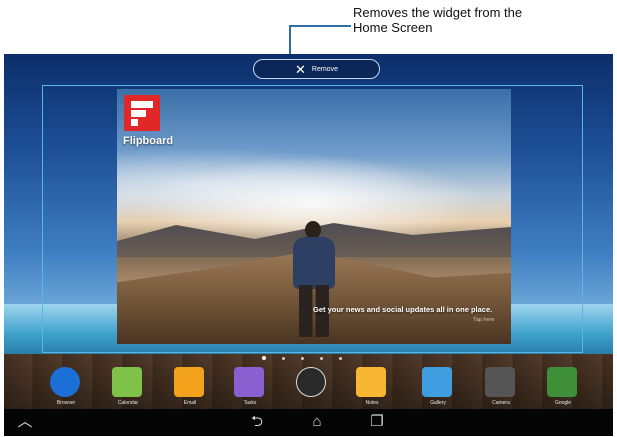 The height and width of the screenshot is (437, 617). I want to click on dock-app-camera: Camera, so click(501, 386).